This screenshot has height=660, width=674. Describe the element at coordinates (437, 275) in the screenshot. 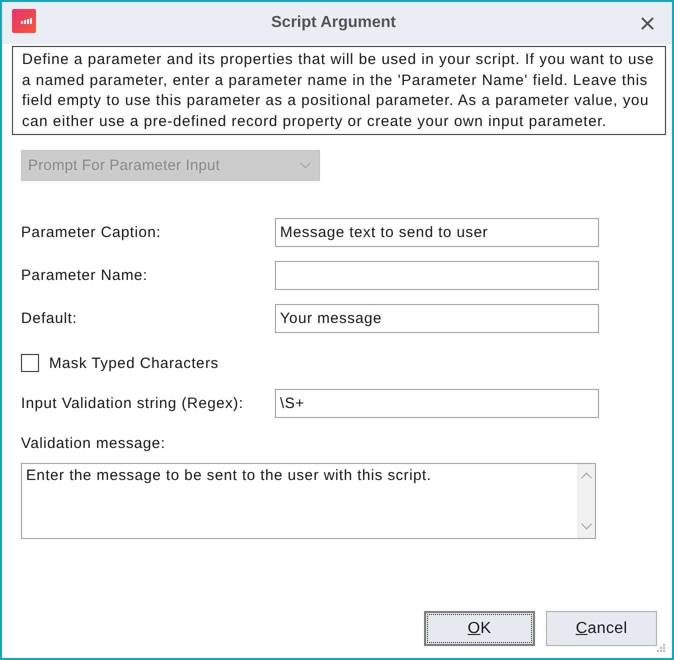

I see `text-input-field` at that location.